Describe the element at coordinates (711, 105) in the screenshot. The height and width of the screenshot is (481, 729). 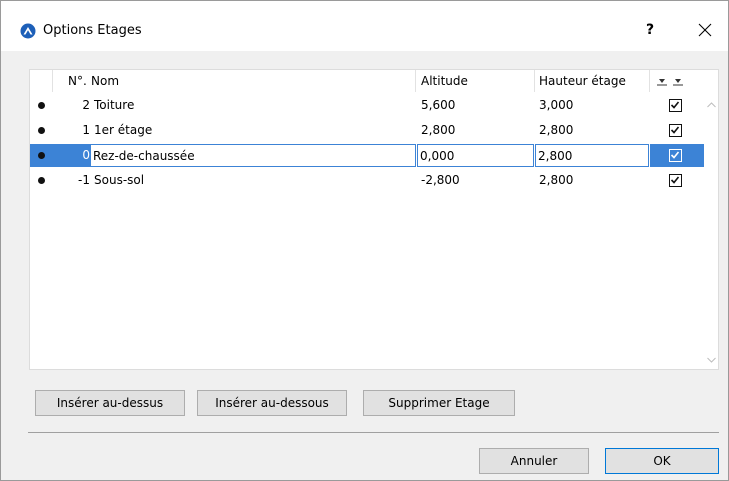
I see `scroll-up-arrow-icon` at that location.